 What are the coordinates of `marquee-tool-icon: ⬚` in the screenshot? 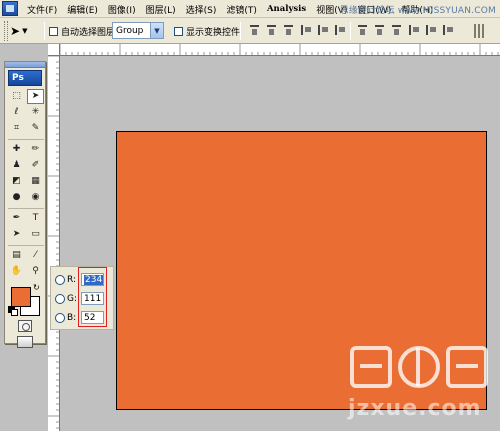 It's located at (16, 96).